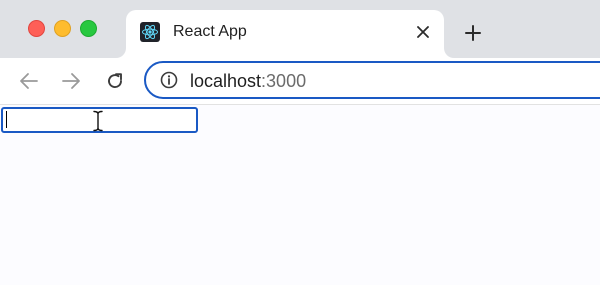  I want to click on text-caret, so click(6, 119).